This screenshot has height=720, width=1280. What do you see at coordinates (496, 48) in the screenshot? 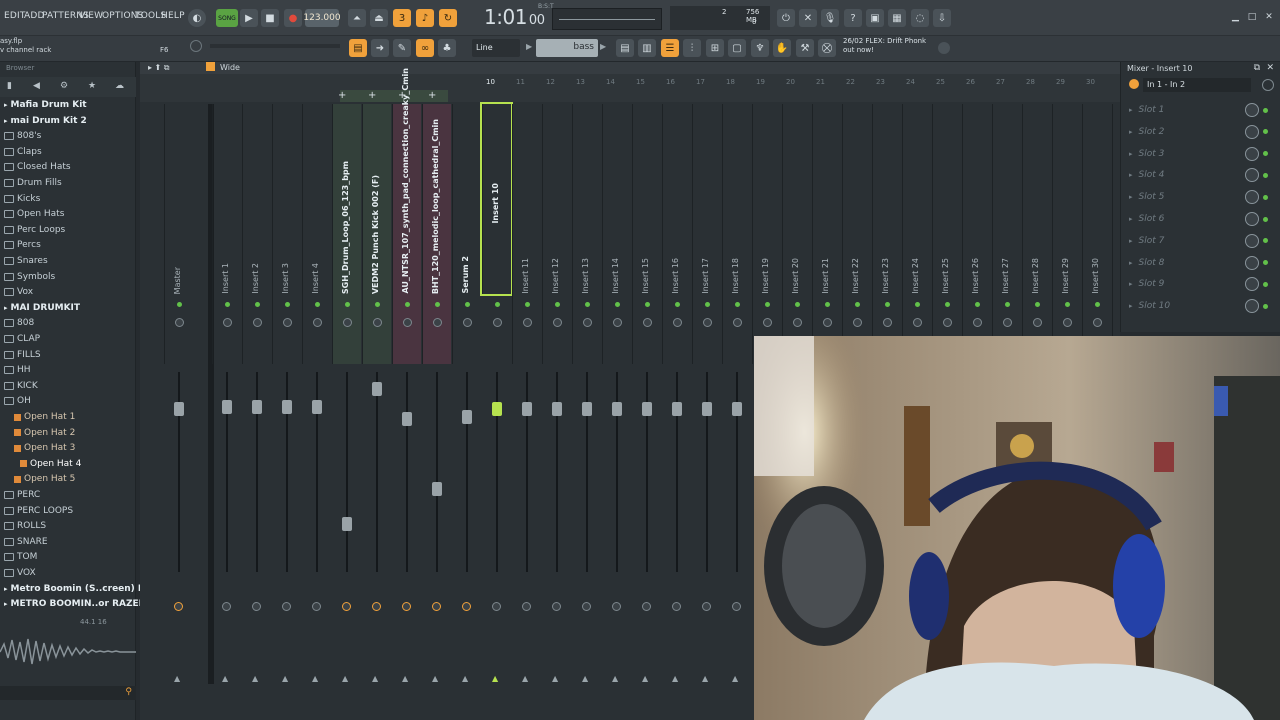
I see `snap-select: Line` at bounding box center [496, 48].